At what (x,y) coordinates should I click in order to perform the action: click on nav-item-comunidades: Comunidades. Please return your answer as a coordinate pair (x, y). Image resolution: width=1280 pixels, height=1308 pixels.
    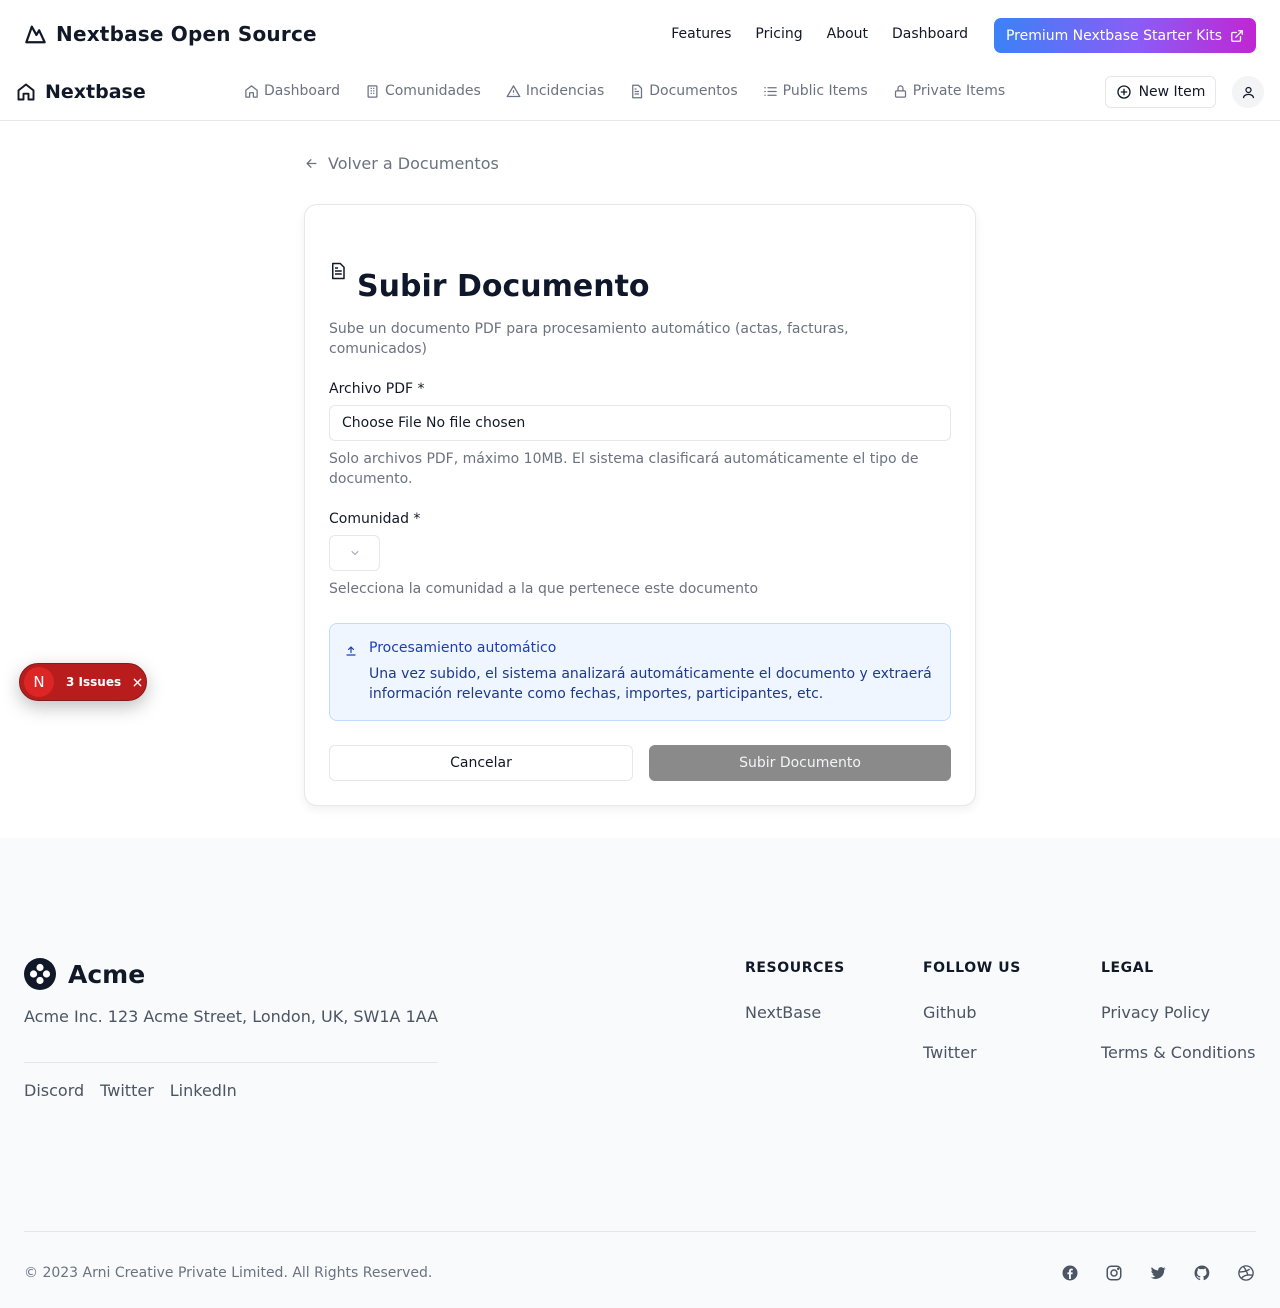
    Looking at the image, I should click on (423, 91).